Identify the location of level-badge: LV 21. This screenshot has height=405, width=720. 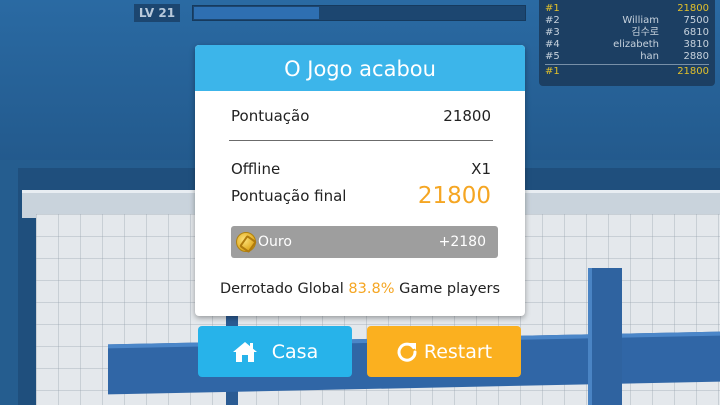
(157, 13).